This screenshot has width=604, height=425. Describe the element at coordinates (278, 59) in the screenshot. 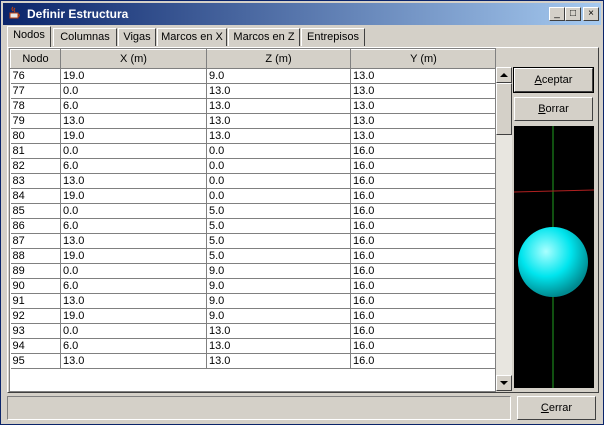

I see `column-header-z: Z (m)` at that location.